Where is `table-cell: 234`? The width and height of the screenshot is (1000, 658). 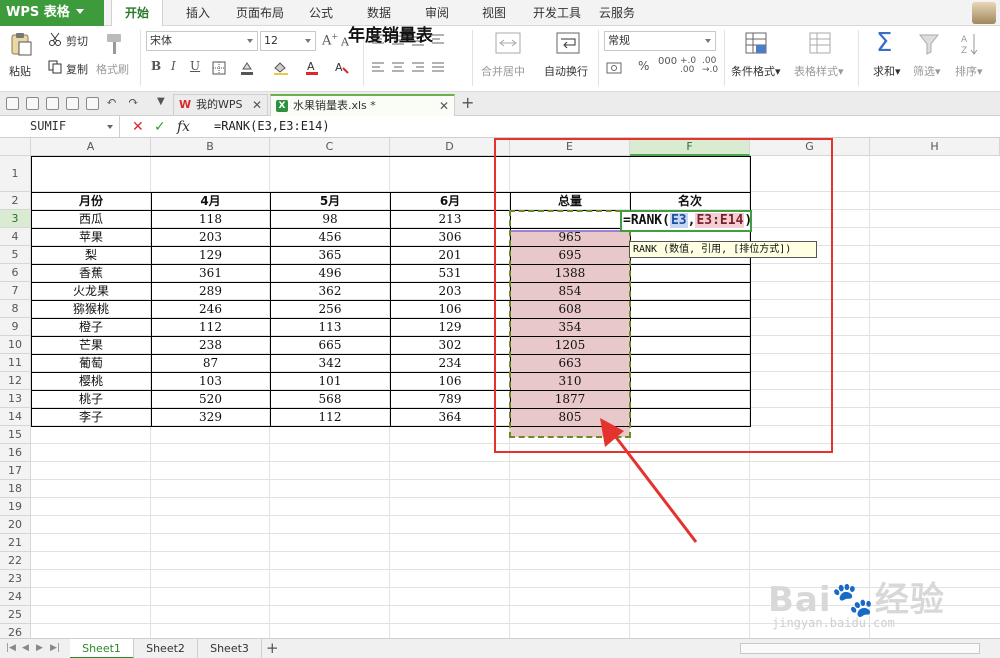 table-cell: 234 is located at coordinates (450, 363).